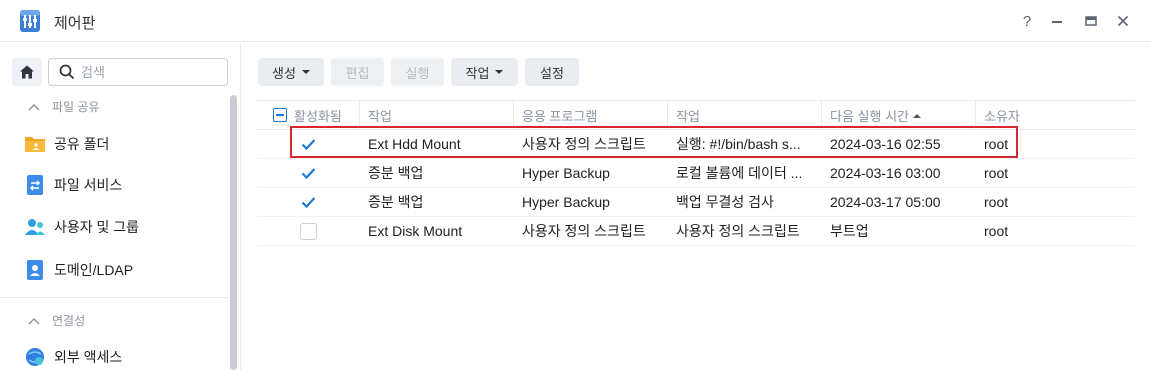  What do you see at coordinates (849, 231) in the screenshot?
I see `next-run-cell: 부트업` at bounding box center [849, 231].